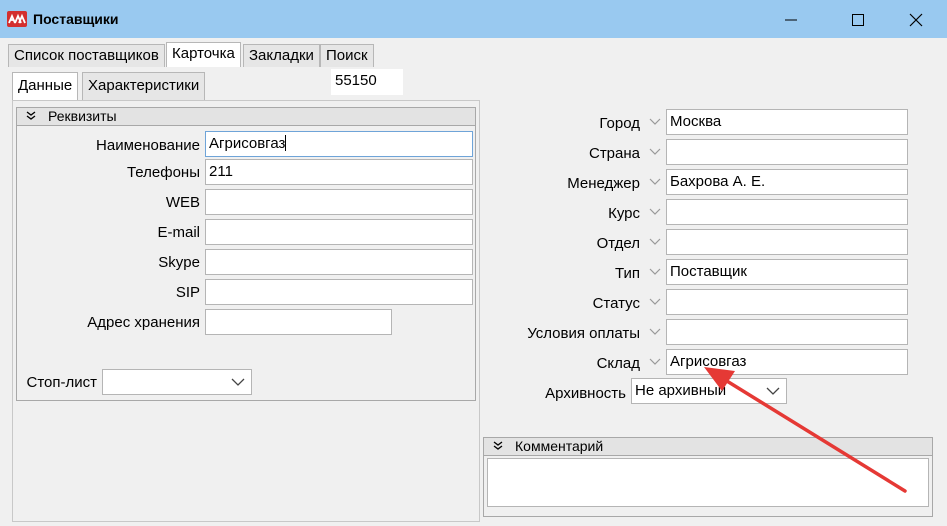 The image size is (947, 526). I want to click on country-label: Страна, so click(614, 153).